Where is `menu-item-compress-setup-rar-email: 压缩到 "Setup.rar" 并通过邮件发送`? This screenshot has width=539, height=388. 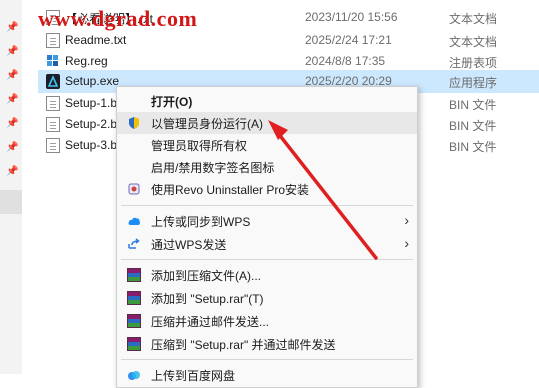 menu-item-compress-setup-rar-email: 压缩到 "Setup.rar" 并通过邮件发送 is located at coordinates (267, 344).